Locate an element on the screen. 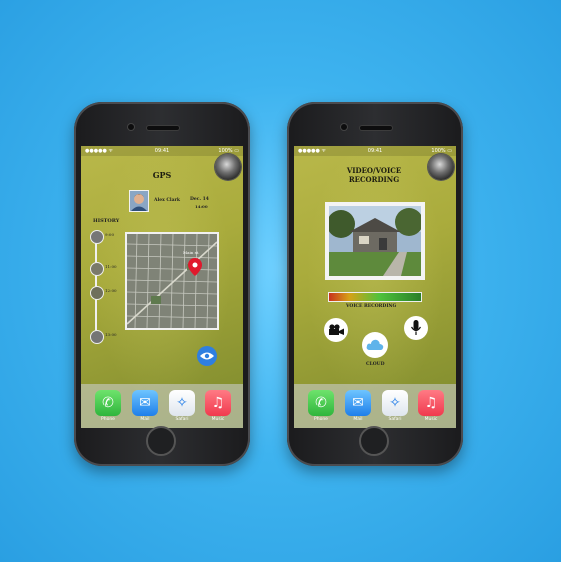  map-street-label: Main st. is located at coordinates (191, 252).